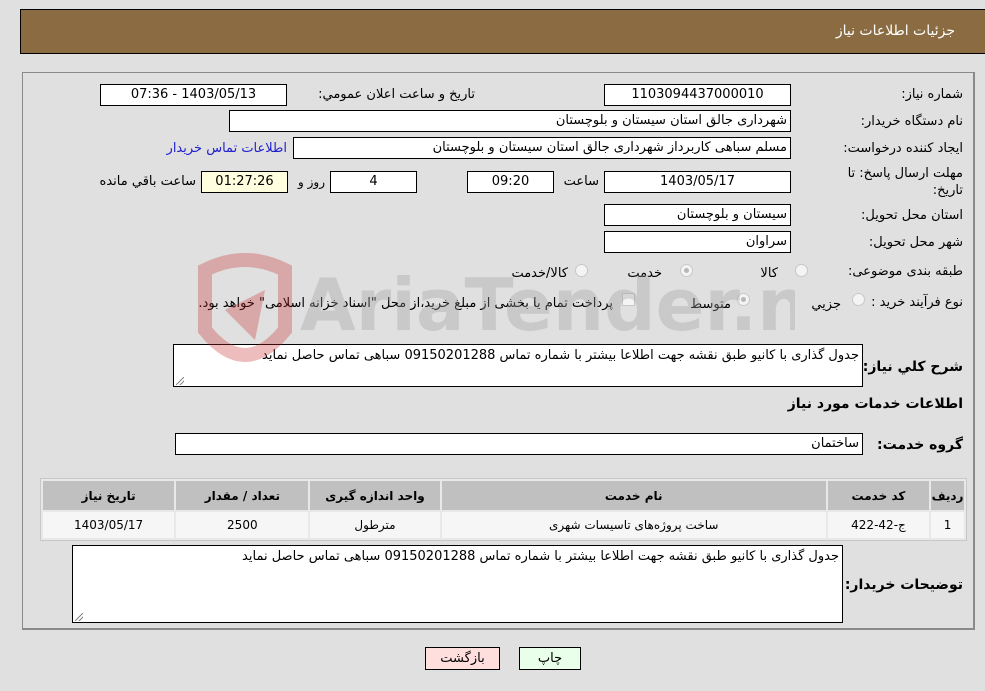 This screenshot has width=985, height=691. I want to click on cell-name: ساخت پروژه‌های تاسیسات شهری, so click(633, 525).